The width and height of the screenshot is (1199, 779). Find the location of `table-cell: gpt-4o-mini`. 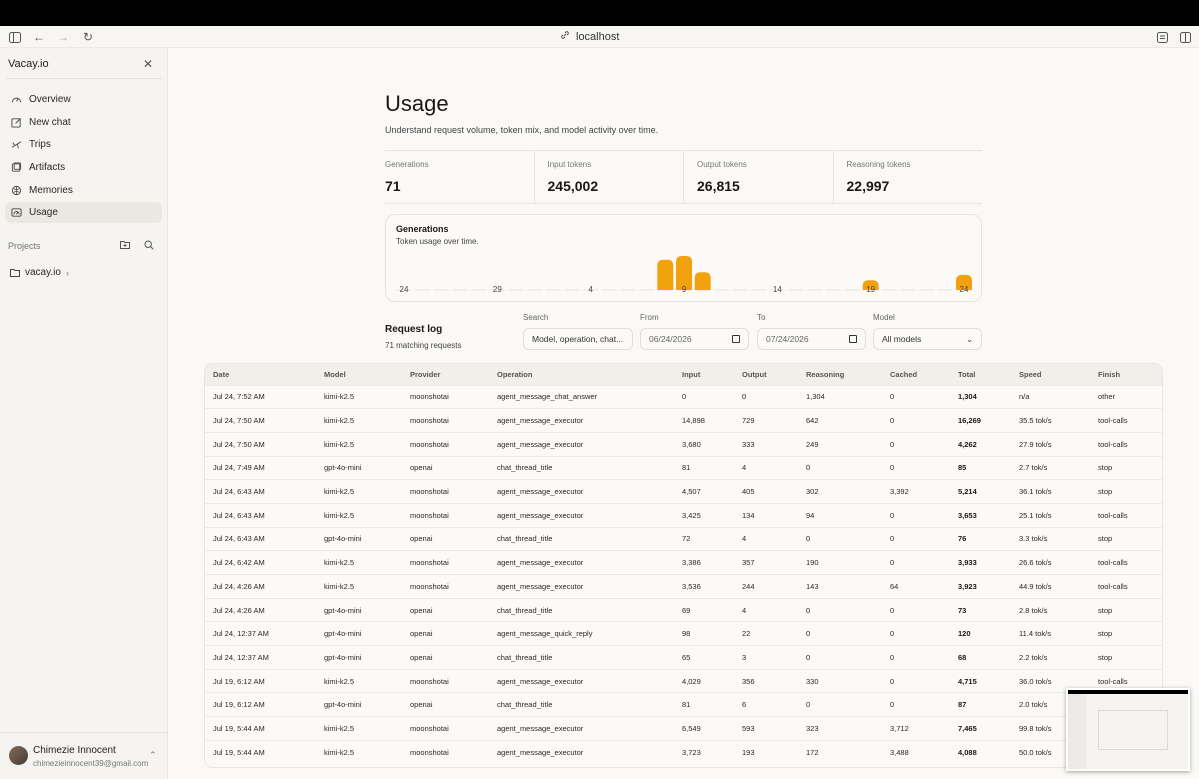

table-cell: gpt-4o-mini is located at coordinates (359, 704).